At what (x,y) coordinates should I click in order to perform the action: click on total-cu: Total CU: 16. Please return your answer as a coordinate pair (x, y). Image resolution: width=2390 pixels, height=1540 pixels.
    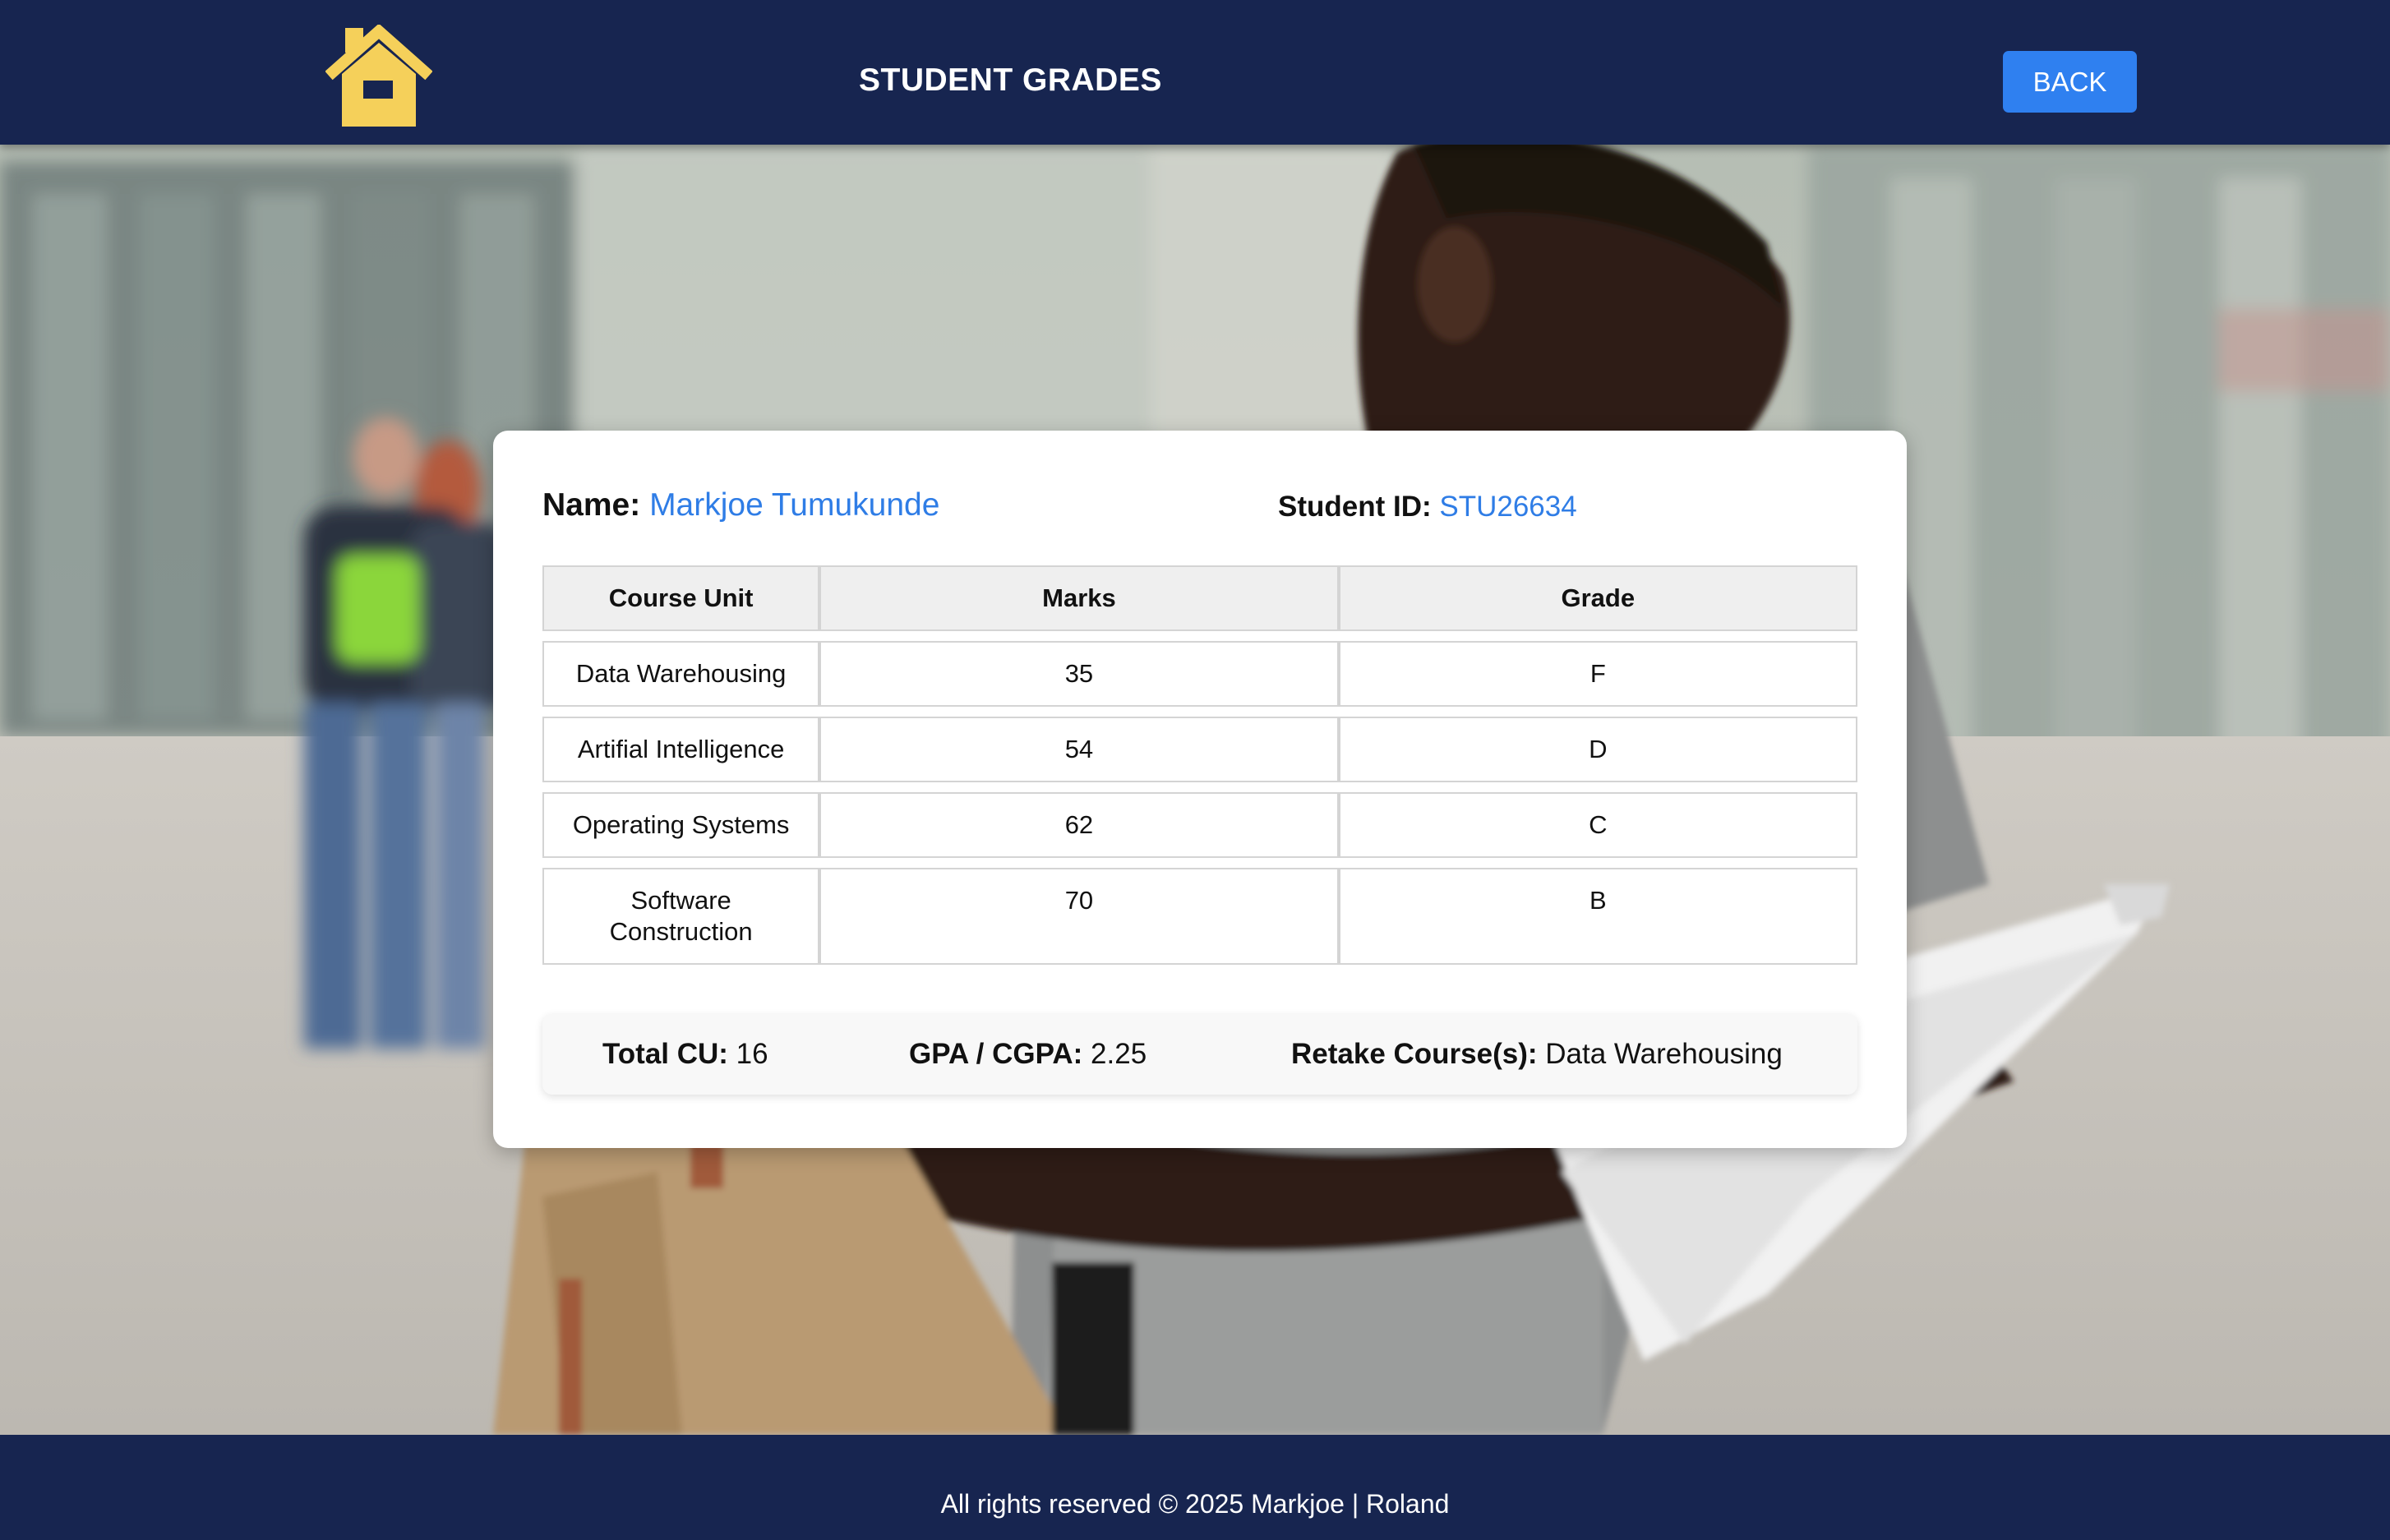
    Looking at the image, I should click on (685, 1054).